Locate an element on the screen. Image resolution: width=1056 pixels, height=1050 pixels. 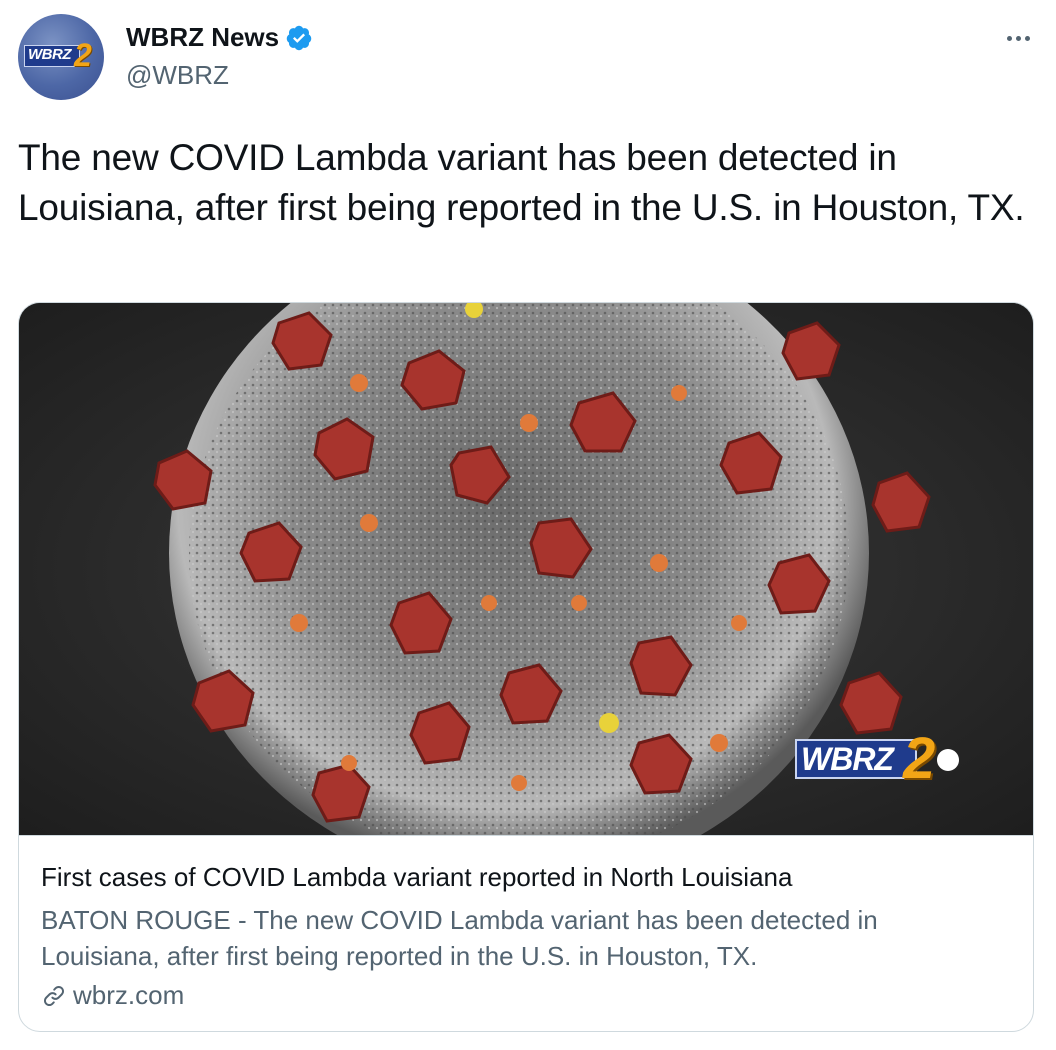
verified-badge-icon is located at coordinates (299, 37).